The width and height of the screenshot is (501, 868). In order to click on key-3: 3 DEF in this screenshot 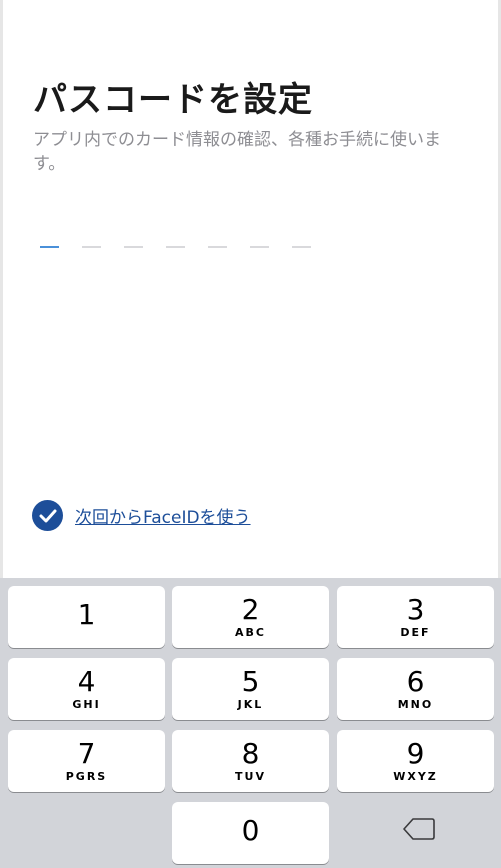, I will do `click(415, 617)`.